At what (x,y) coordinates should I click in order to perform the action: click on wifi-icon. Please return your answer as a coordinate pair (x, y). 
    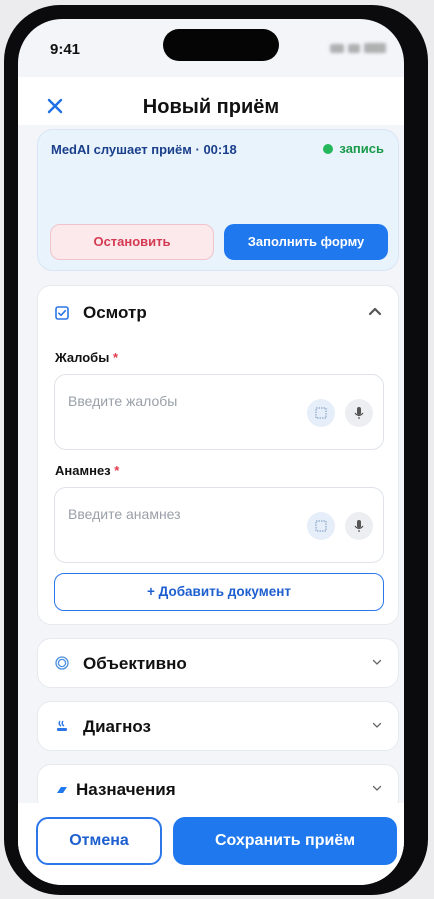
    Looking at the image, I should click on (354, 48).